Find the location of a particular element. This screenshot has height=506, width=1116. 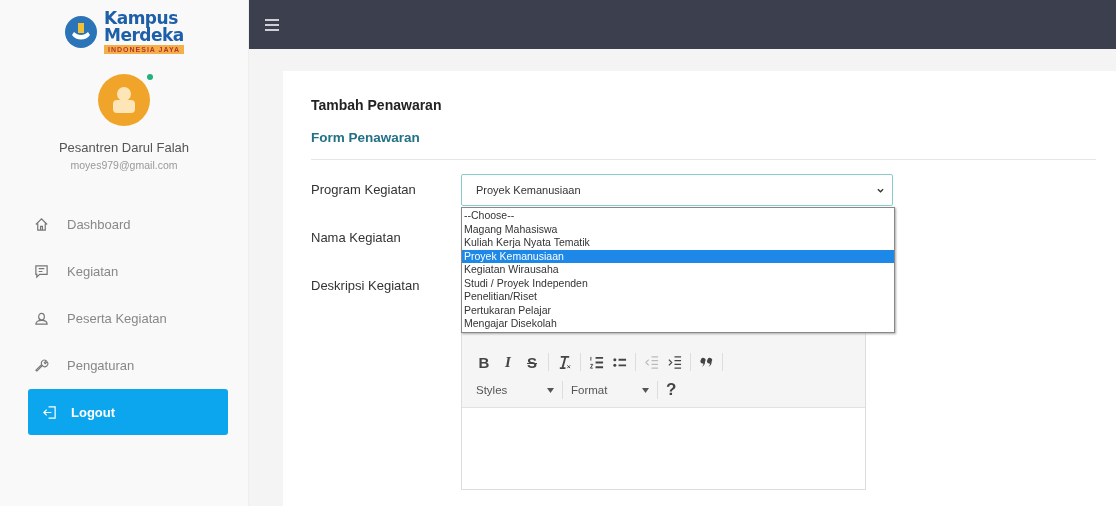

field-label: Program Kegiatan is located at coordinates (364, 189).